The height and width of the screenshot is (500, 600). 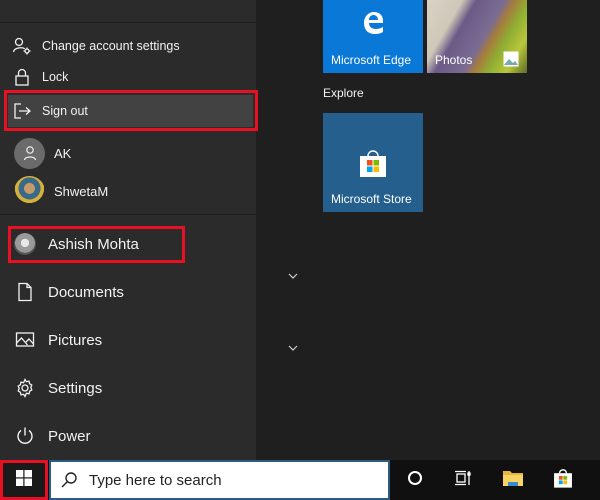 I want to click on start-button, so click(x=24, y=480).